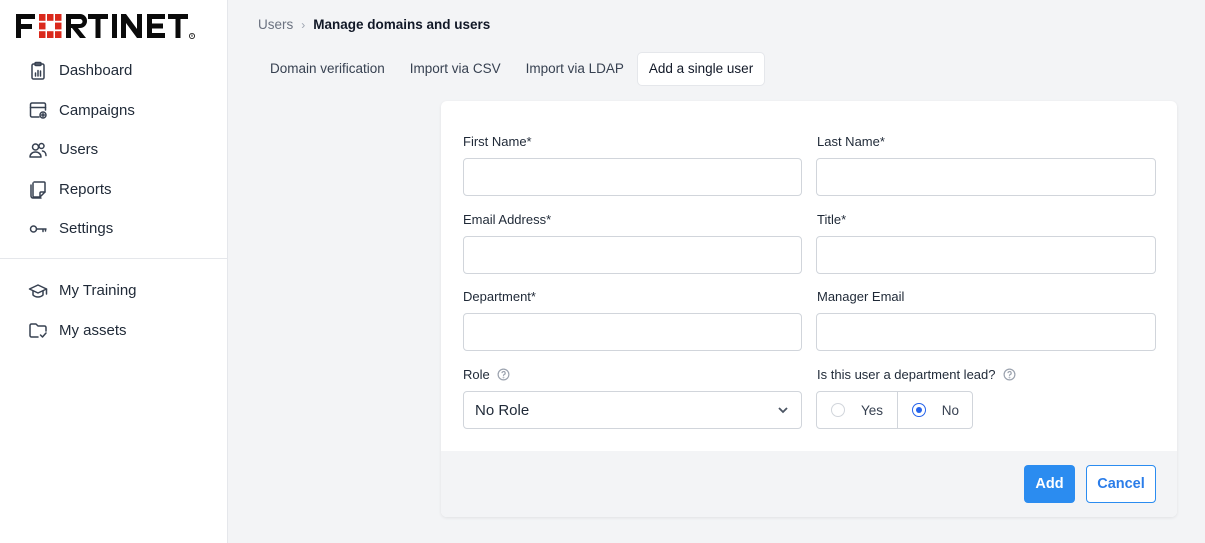 Image resolution: width=1205 pixels, height=543 pixels. Describe the element at coordinates (38, 330) in the screenshot. I see `folder-check-icon` at that location.